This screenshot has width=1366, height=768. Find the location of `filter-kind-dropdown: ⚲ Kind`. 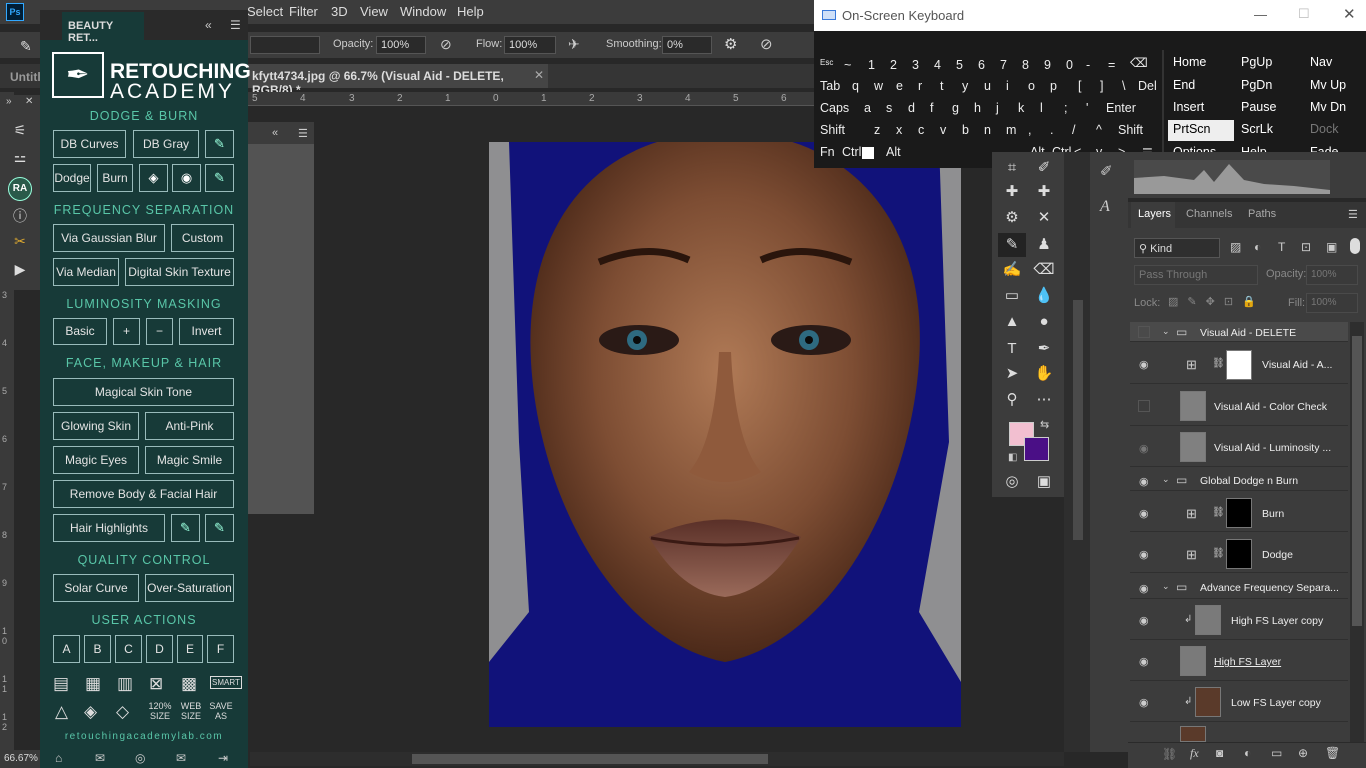

filter-kind-dropdown: ⚲ Kind is located at coordinates (1177, 248).